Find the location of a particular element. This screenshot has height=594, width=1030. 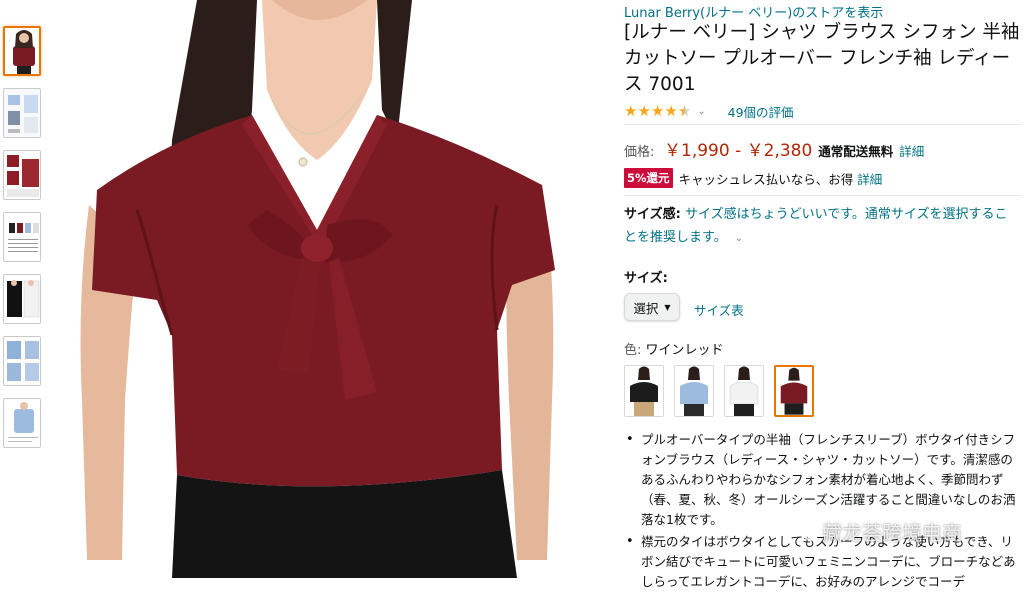

size-select-value: 選択 is located at coordinates (646, 308).